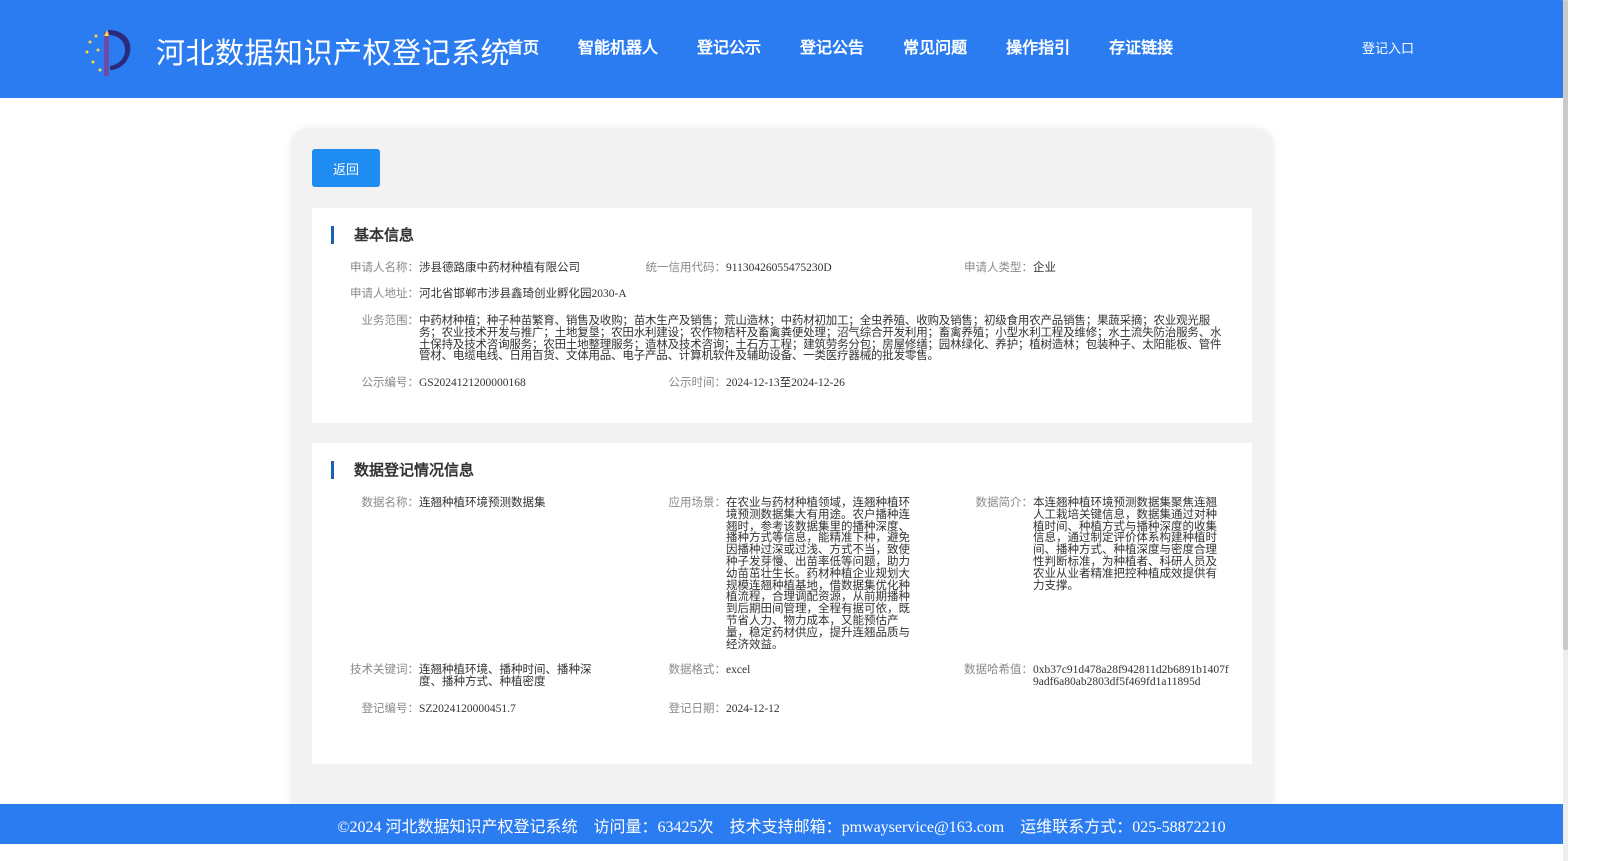 The height and width of the screenshot is (861, 1600). Describe the element at coordinates (697, 383) in the screenshot. I see `notice-time-label: 公示时间：` at that location.